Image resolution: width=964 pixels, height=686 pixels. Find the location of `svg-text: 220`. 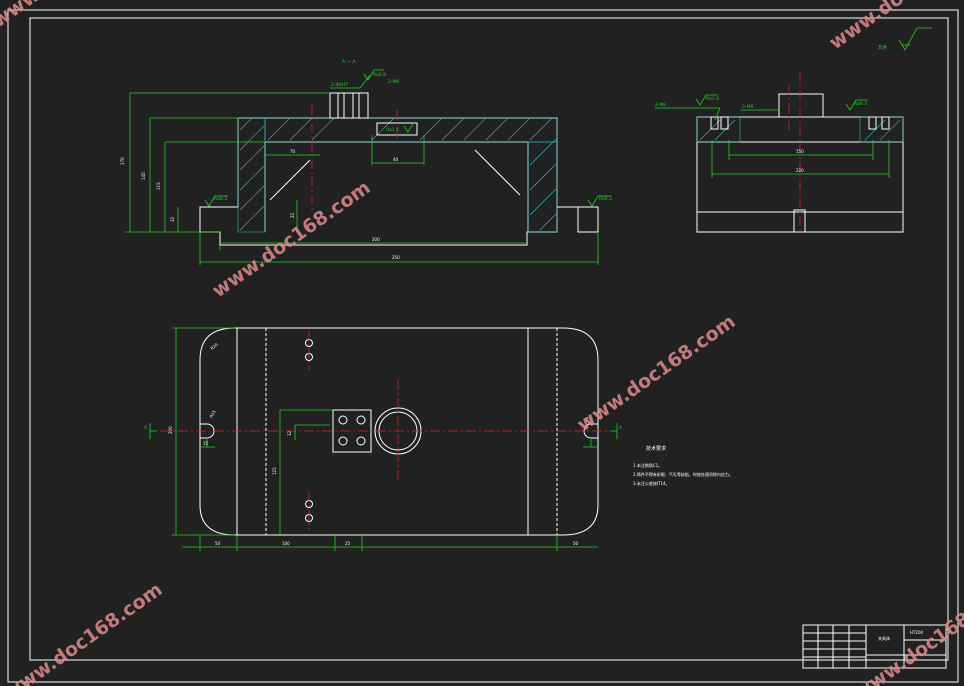

svg-text: 220 is located at coordinates (800, 170).